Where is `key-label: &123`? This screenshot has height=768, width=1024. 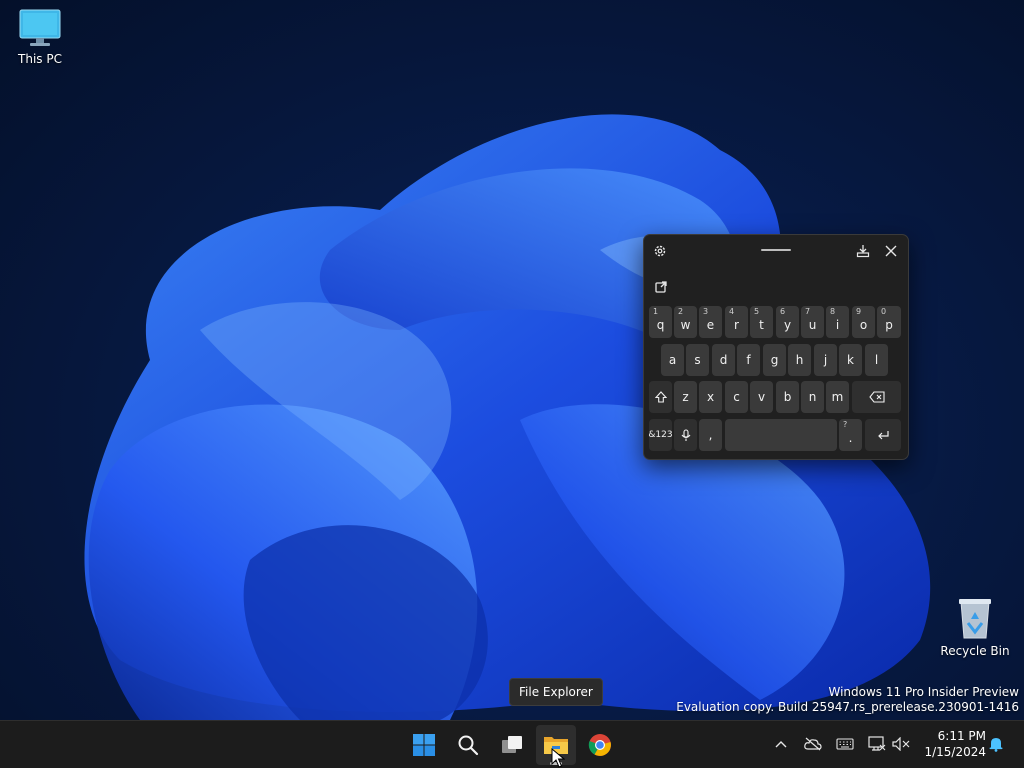
key-label: &123 is located at coordinates (660, 435).